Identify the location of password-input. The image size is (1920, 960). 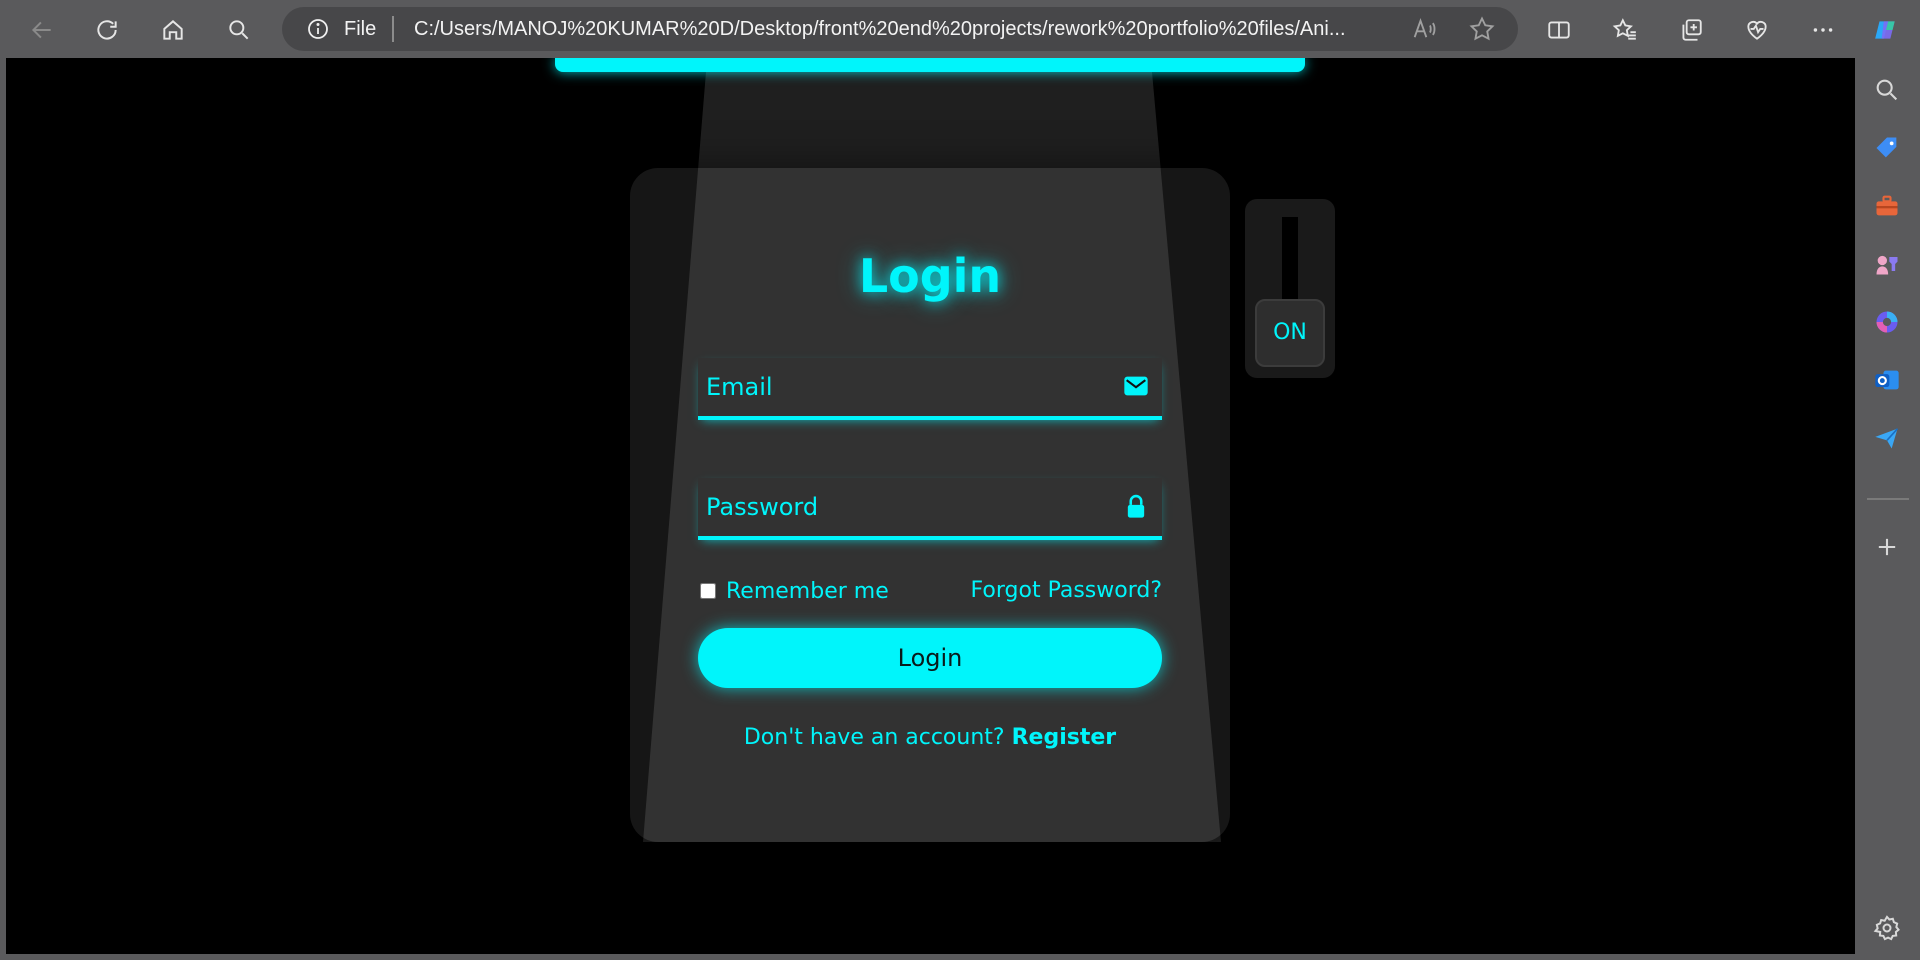
(906, 507).